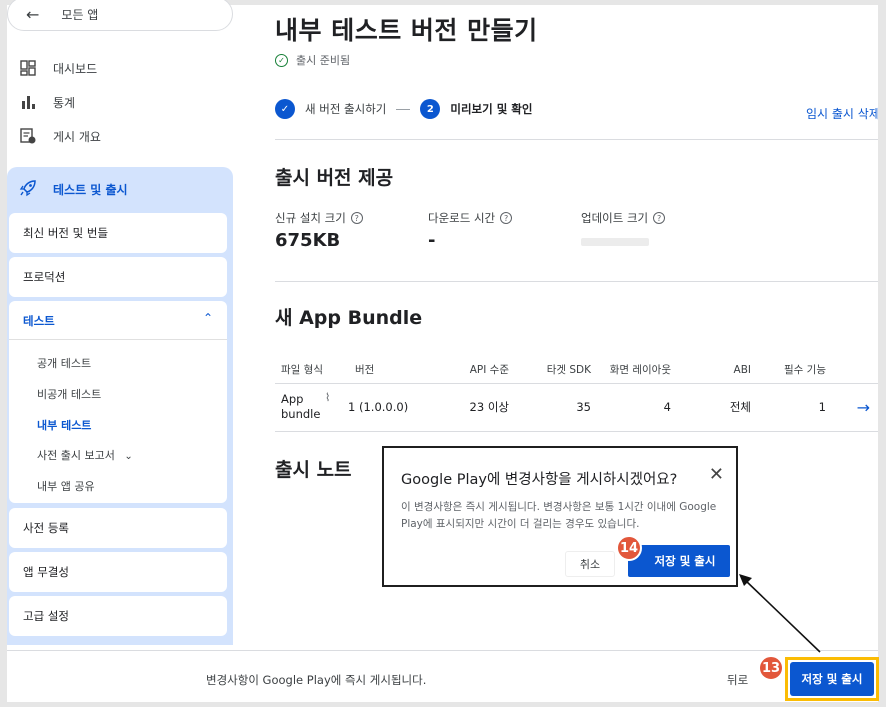 Image resolution: width=886 pixels, height=707 pixels. Describe the element at coordinates (615, 242) in the screenshot. I see `update-size-value-redacted` at that location.